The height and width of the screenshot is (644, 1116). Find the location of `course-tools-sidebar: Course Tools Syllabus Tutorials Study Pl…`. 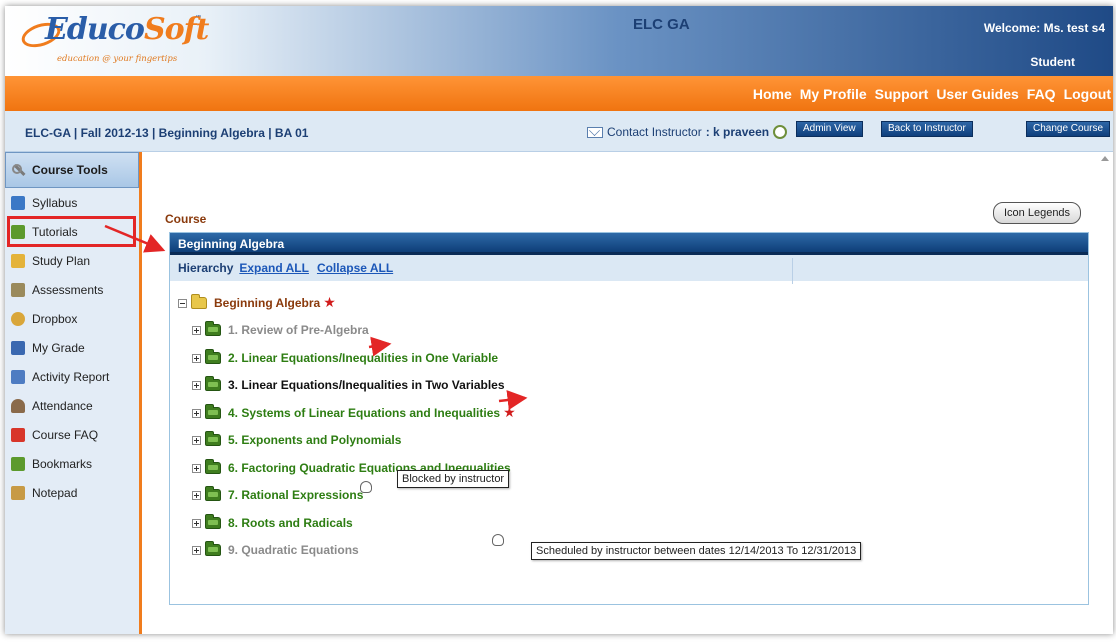

course-tools-sidebar: Course Tools Syllabus Tutorials Study Pl… is located at coordinates (73, 393).